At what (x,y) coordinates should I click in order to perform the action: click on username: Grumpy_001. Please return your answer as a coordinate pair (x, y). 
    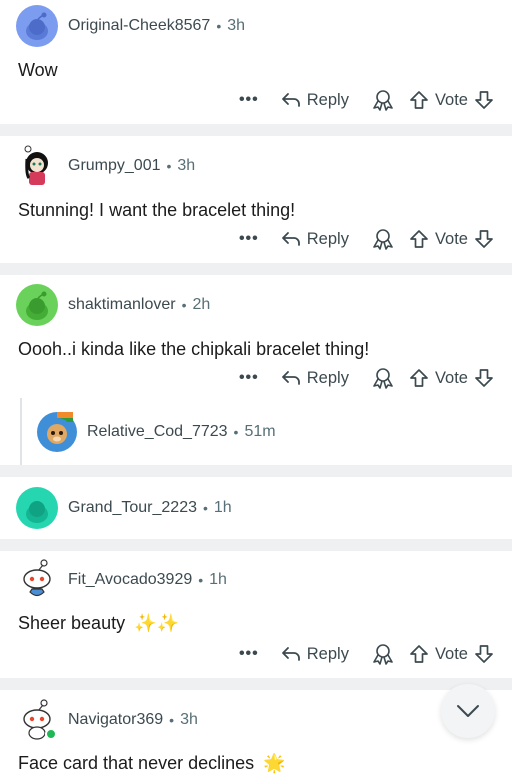
    Looking at the image, I should click on (114, 166).